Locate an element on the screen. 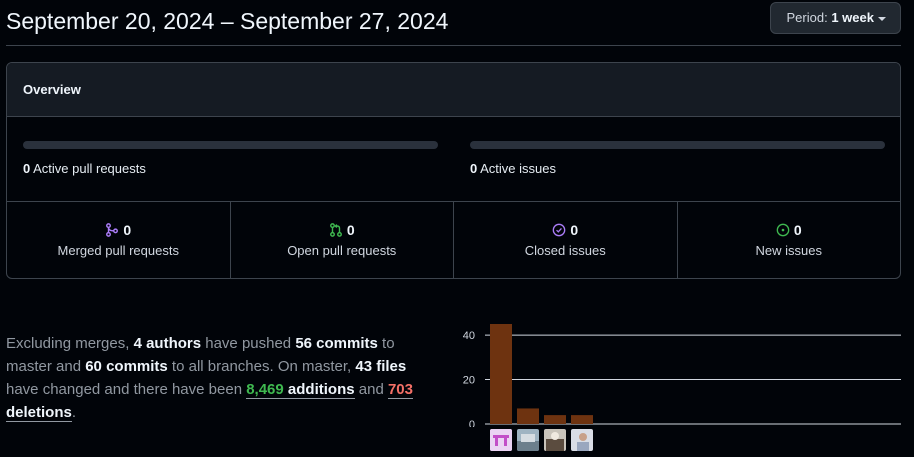  period-value: 1 week is located at coordinates (852, 17).